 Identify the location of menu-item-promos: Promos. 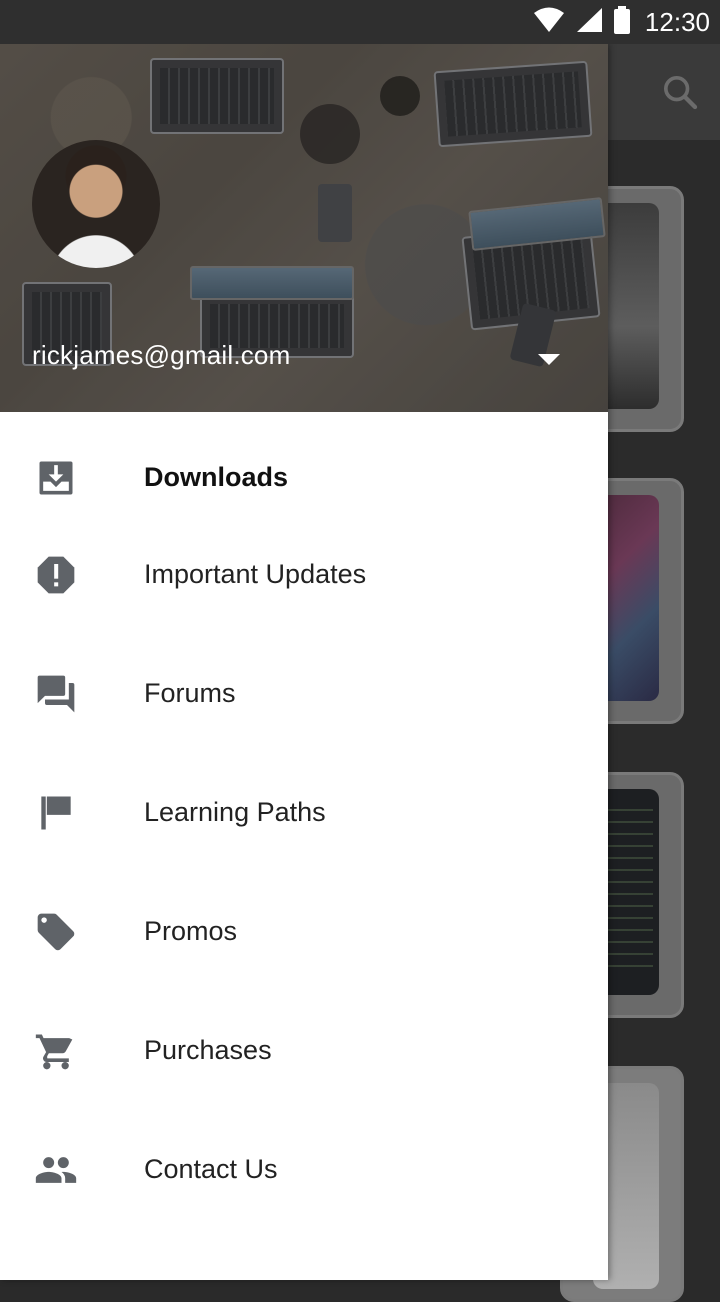
(304, 930).